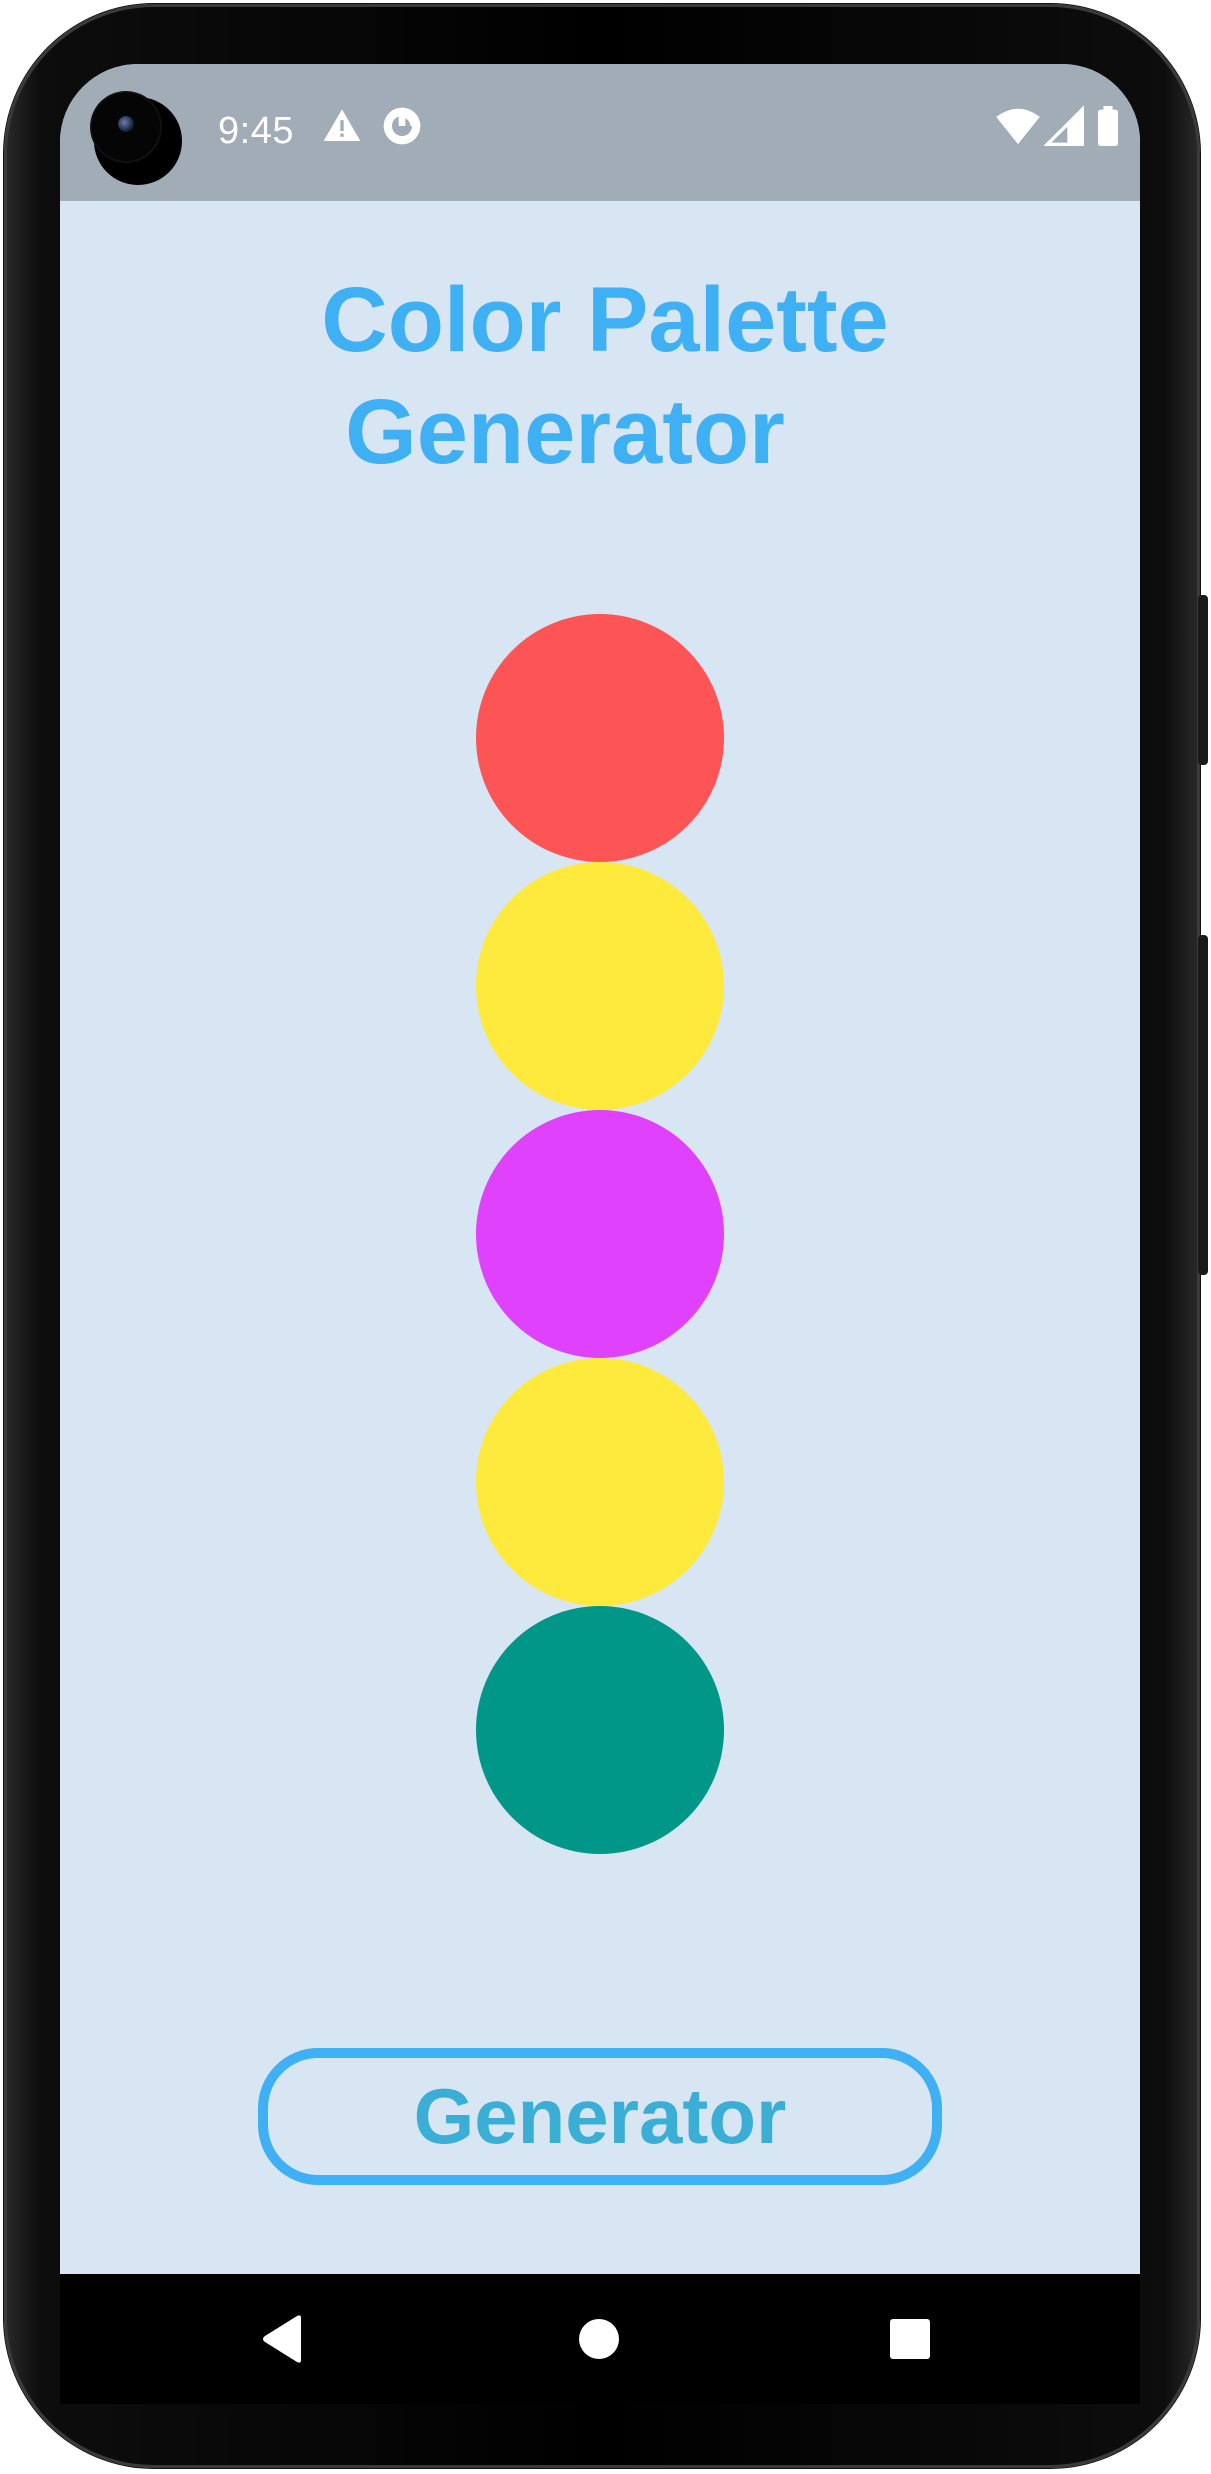  I want to click on color-swatch-list, so click(600, 1234).